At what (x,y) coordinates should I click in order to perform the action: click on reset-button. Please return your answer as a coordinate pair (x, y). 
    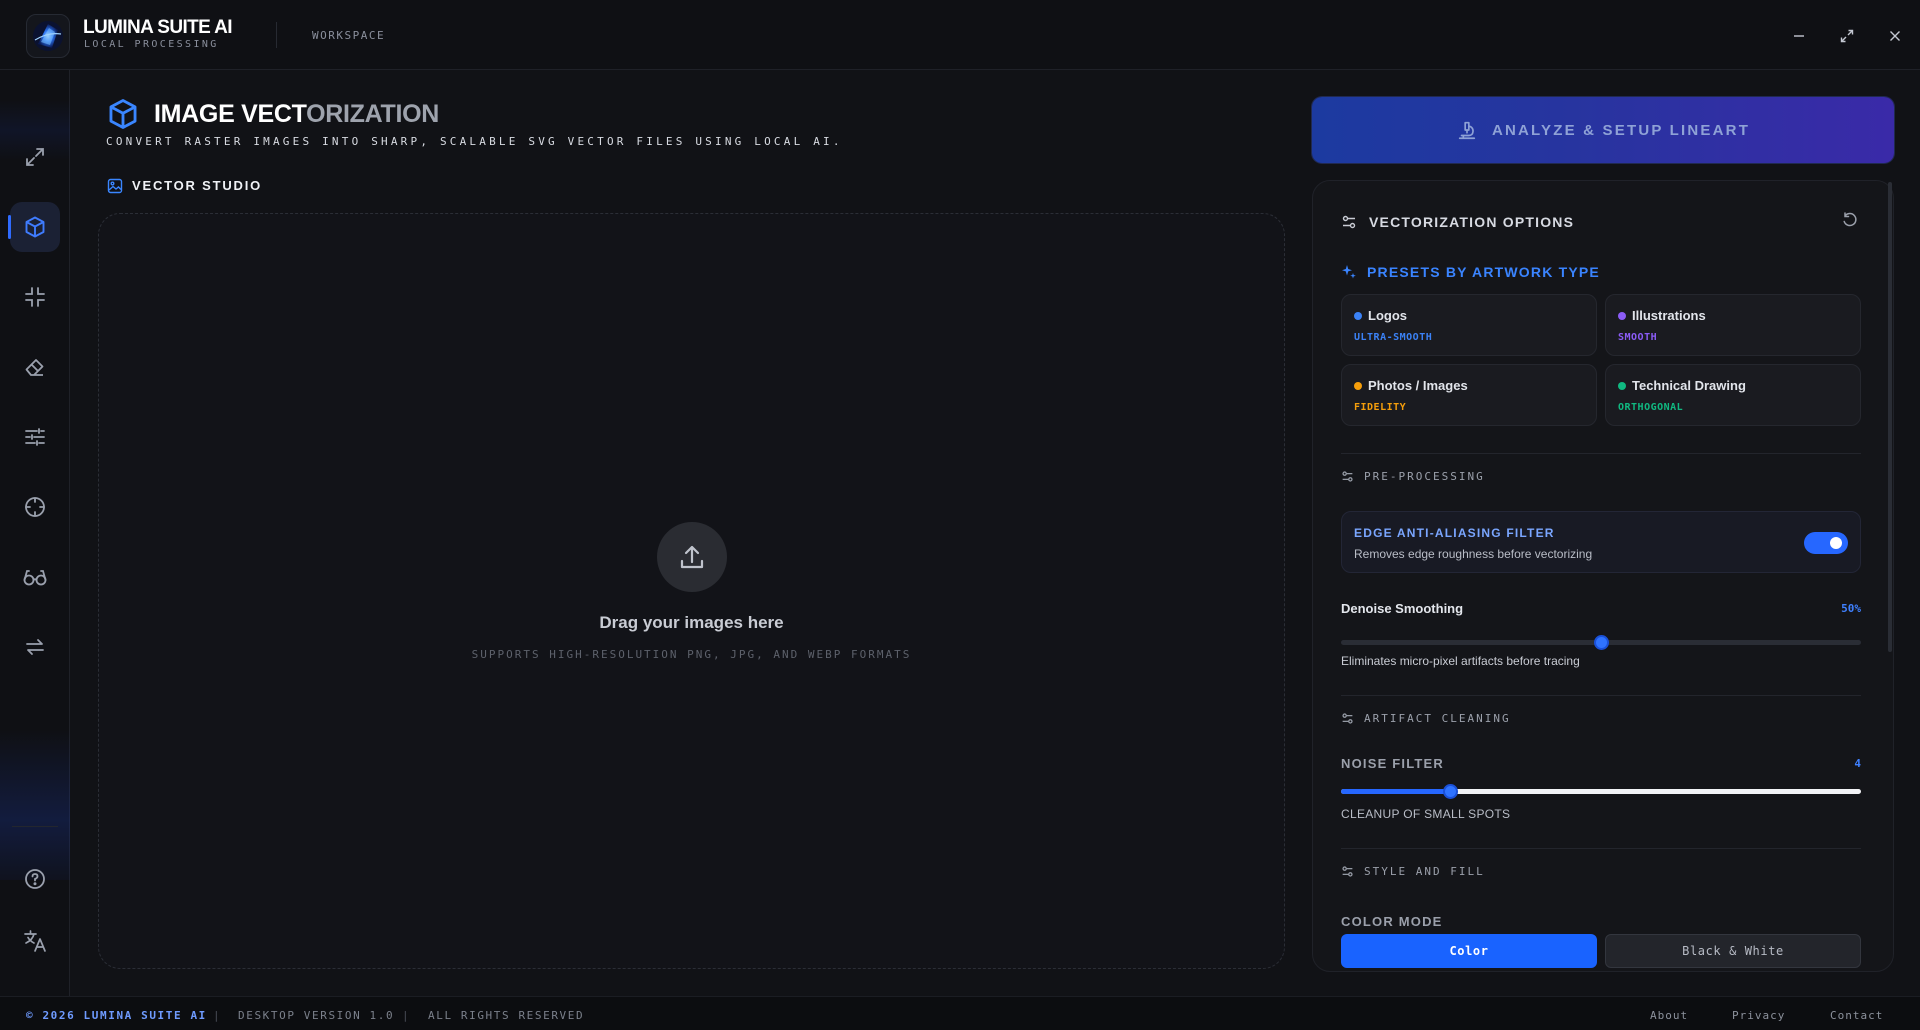
    Looking at the image, I should click on (1850, 222).